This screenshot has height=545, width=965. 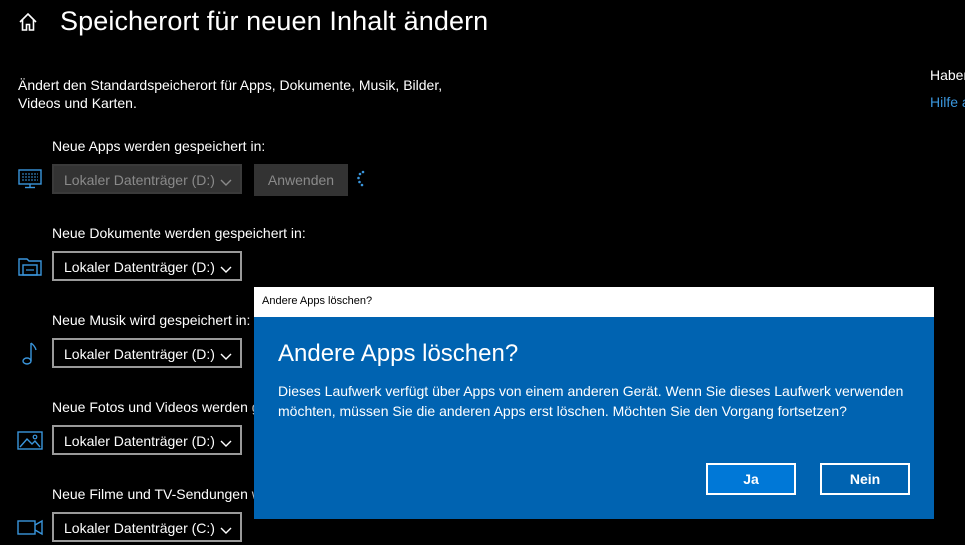 What do you see at coordinates (30, 179) in the screenshot?
I see `monitor-icon` at bounding box center [30, 179].